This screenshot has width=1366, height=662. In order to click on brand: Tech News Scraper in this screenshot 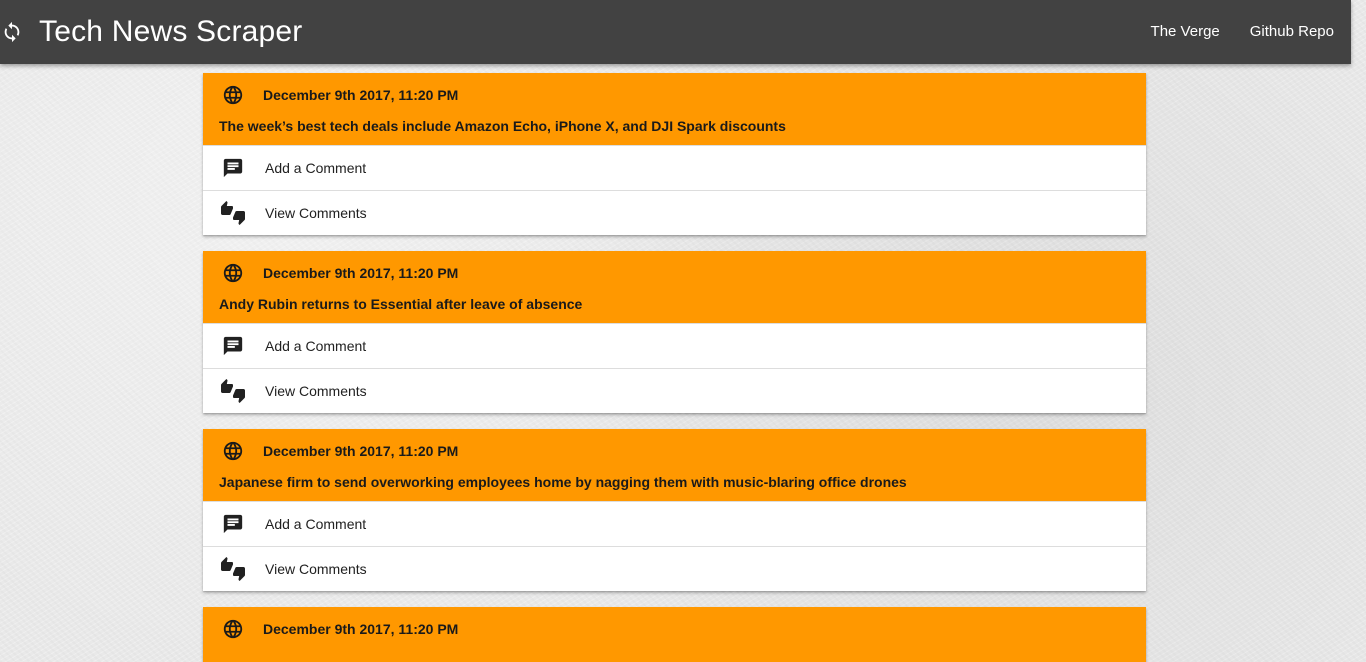, I will do `click(151, 32)`.